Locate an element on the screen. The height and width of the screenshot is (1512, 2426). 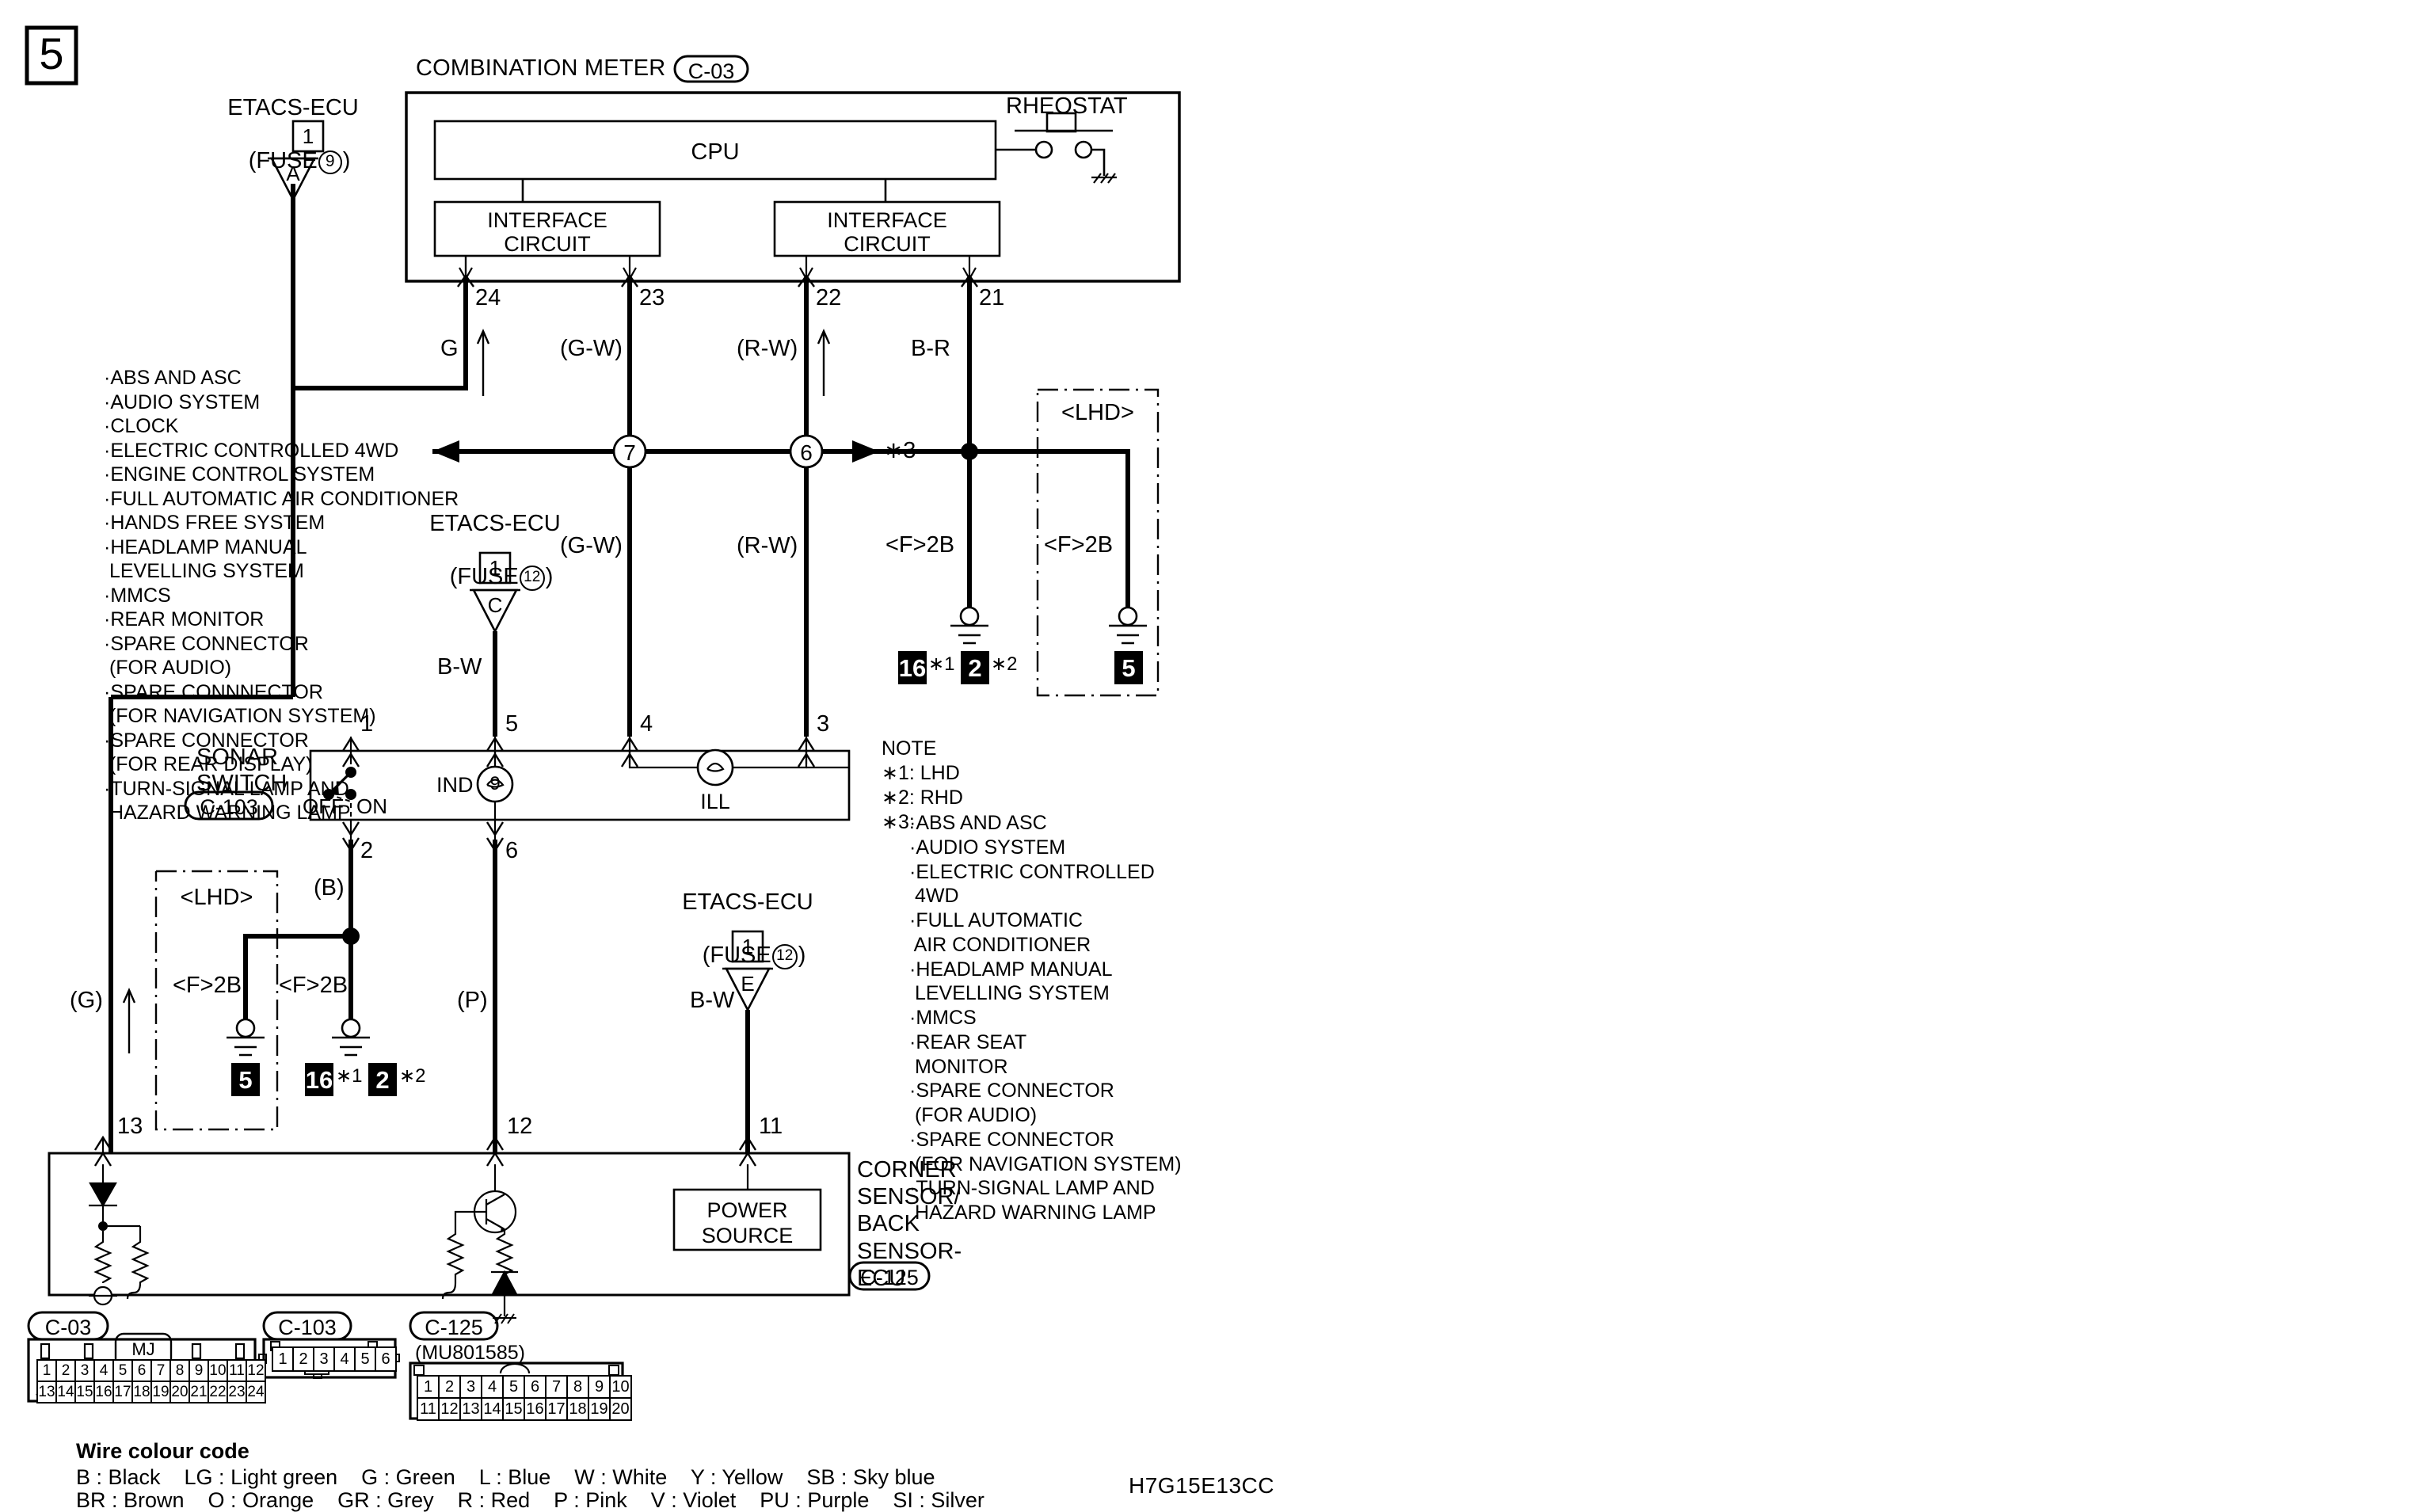
fuse-e-paren-open: ( is located at coordinates (706, 956).